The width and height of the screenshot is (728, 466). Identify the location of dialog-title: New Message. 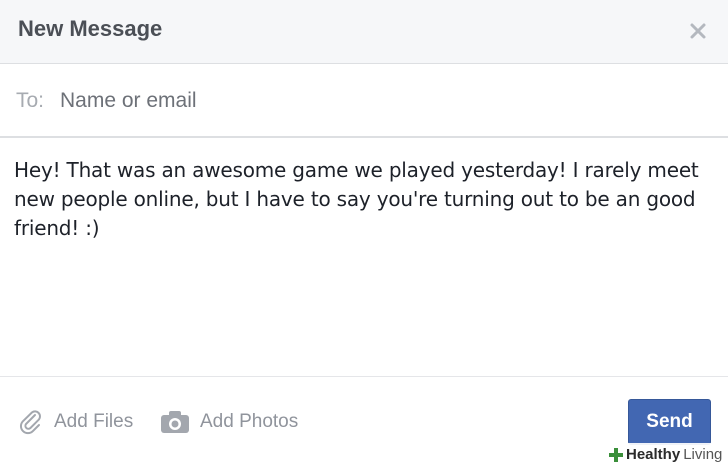
(90, 28).